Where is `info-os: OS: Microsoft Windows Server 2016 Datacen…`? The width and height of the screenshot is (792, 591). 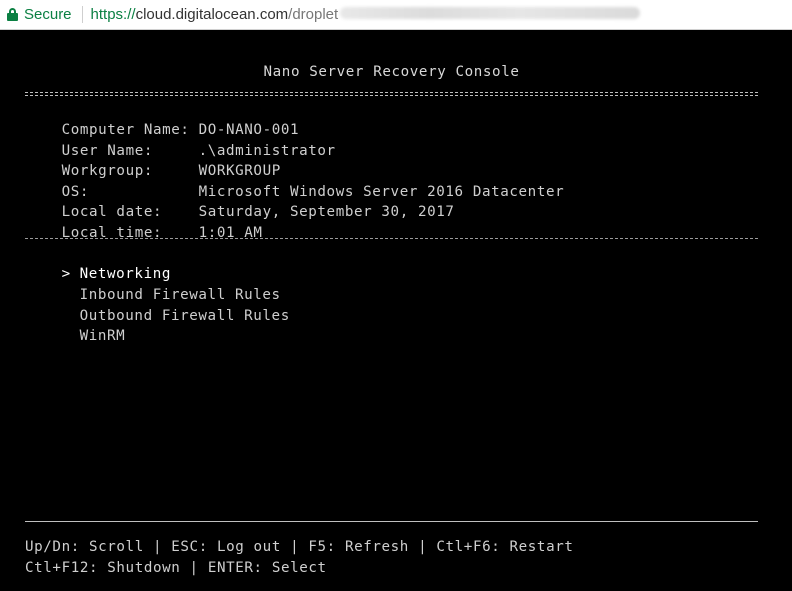 info-os: OS: Microsoft Windows Server 2016 Datacen… is located at coordinates (294, 184).